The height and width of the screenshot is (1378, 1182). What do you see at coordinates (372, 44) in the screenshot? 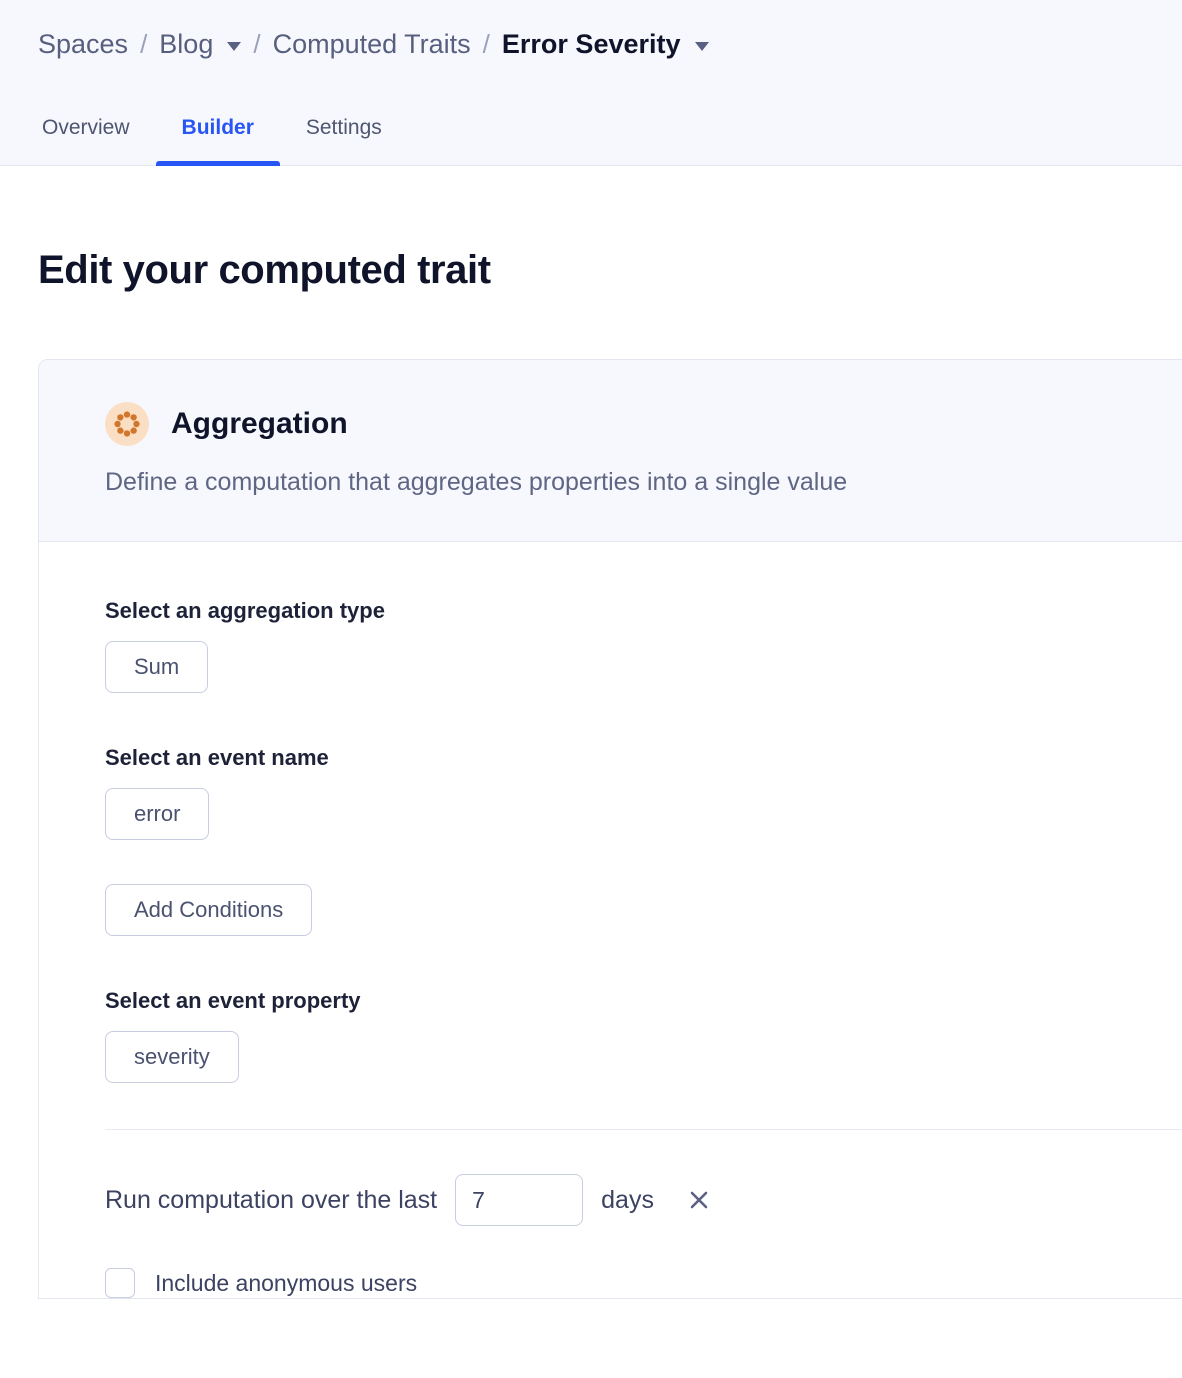
I see `breadcrumb-item-computed-traits: Computed Traits` at bounding box center [372, 44].